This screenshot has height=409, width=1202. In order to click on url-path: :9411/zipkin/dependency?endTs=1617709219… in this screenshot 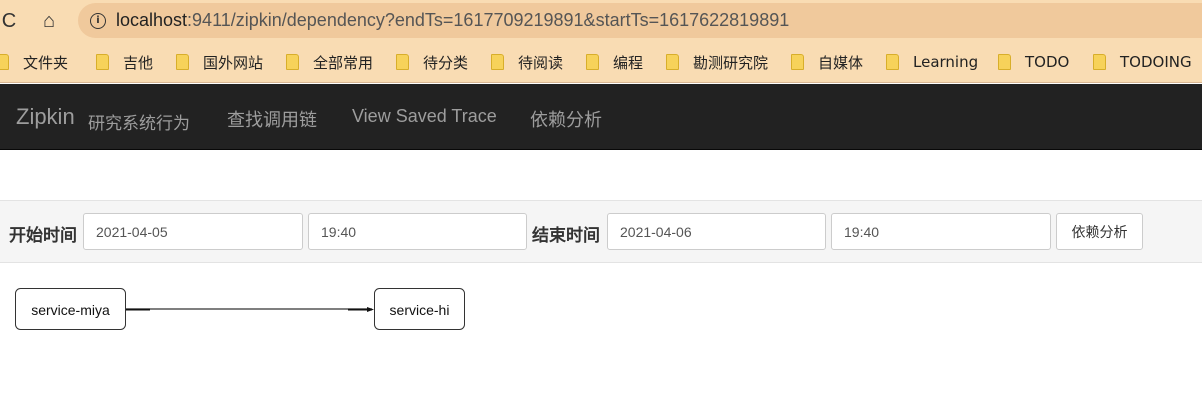, I will do `click(488, 20)`.